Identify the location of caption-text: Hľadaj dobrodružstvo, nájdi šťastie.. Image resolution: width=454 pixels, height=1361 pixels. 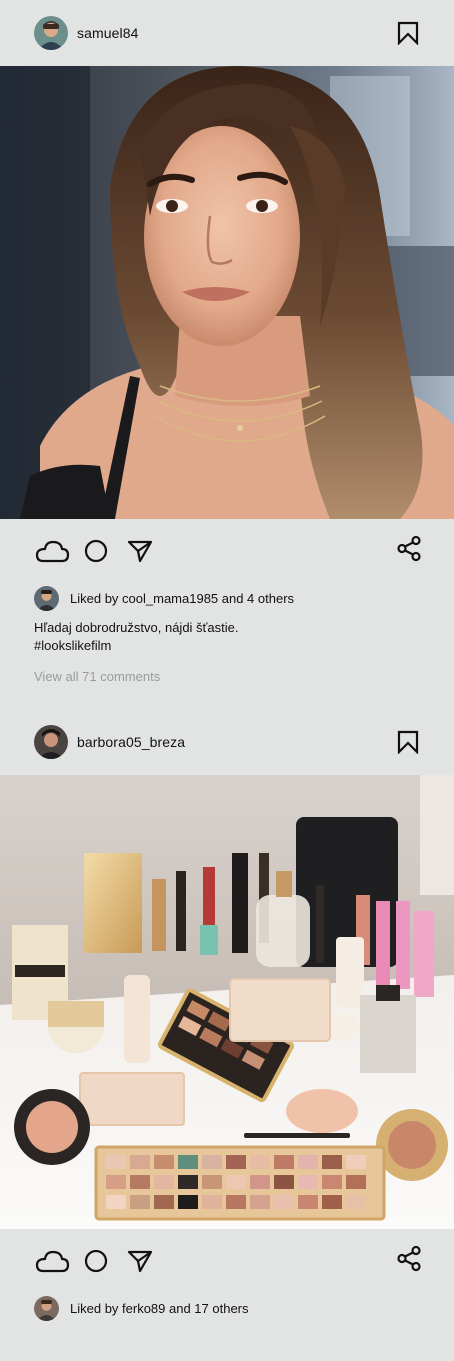
(136, 627).